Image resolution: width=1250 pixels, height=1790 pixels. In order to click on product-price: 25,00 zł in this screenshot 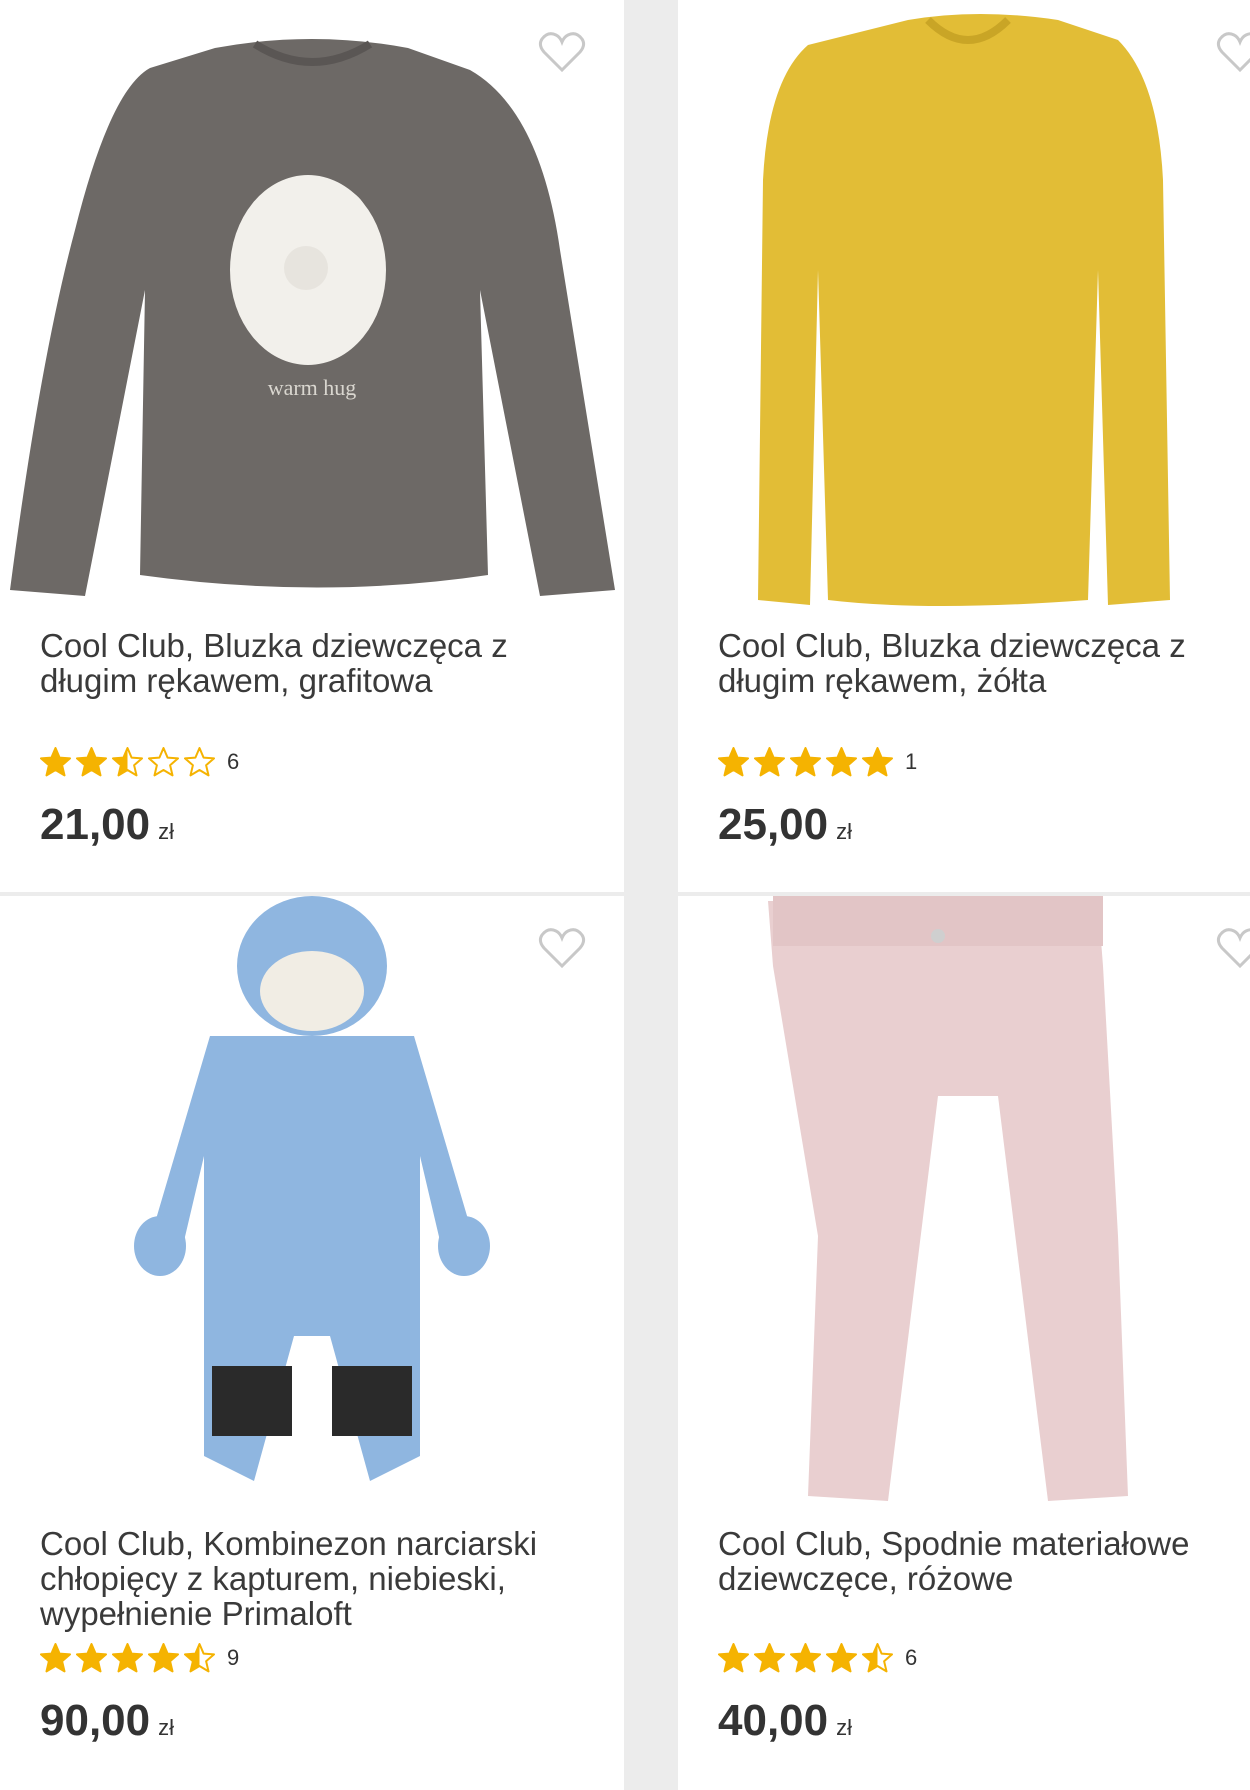, I will do `click(785, 824)`.